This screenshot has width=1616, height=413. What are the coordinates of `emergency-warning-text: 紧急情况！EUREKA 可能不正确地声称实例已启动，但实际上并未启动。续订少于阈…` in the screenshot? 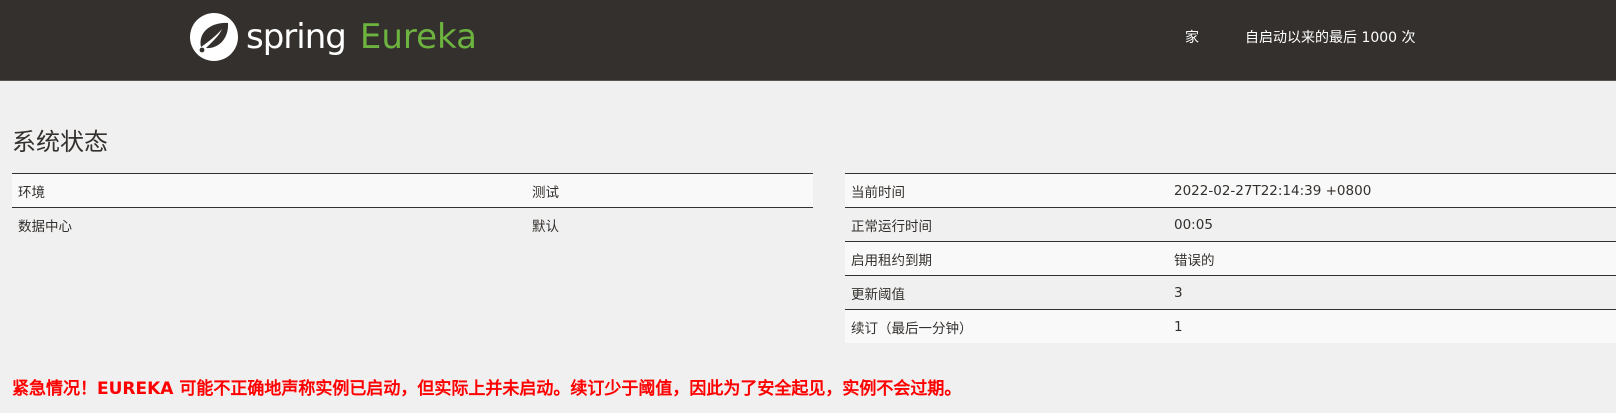 It's located at (487, 389).